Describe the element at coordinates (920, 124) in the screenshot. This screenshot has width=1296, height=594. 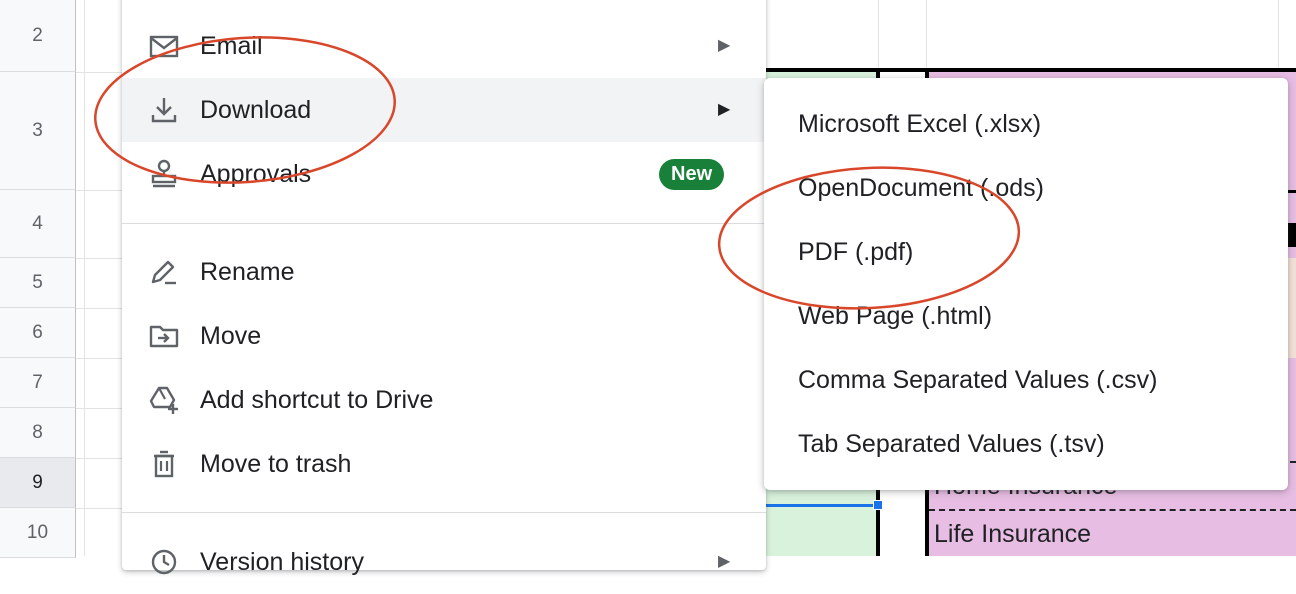
I see `submenu-item-label: Microsoft Excel (.xlsx)` at that location.